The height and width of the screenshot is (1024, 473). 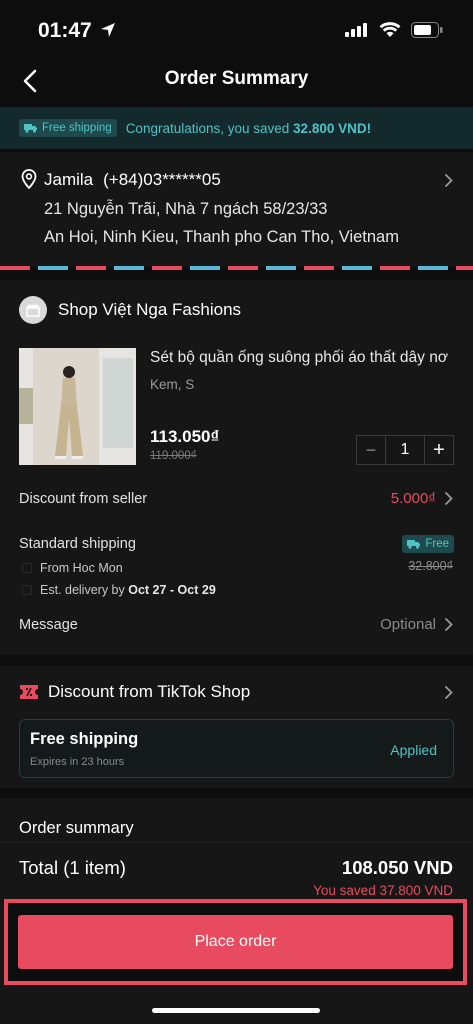 What do you see at coordinates (72, 867) in the screenshot?
I see `total-label: Total (1 item)` at bounding box center [72, 867].